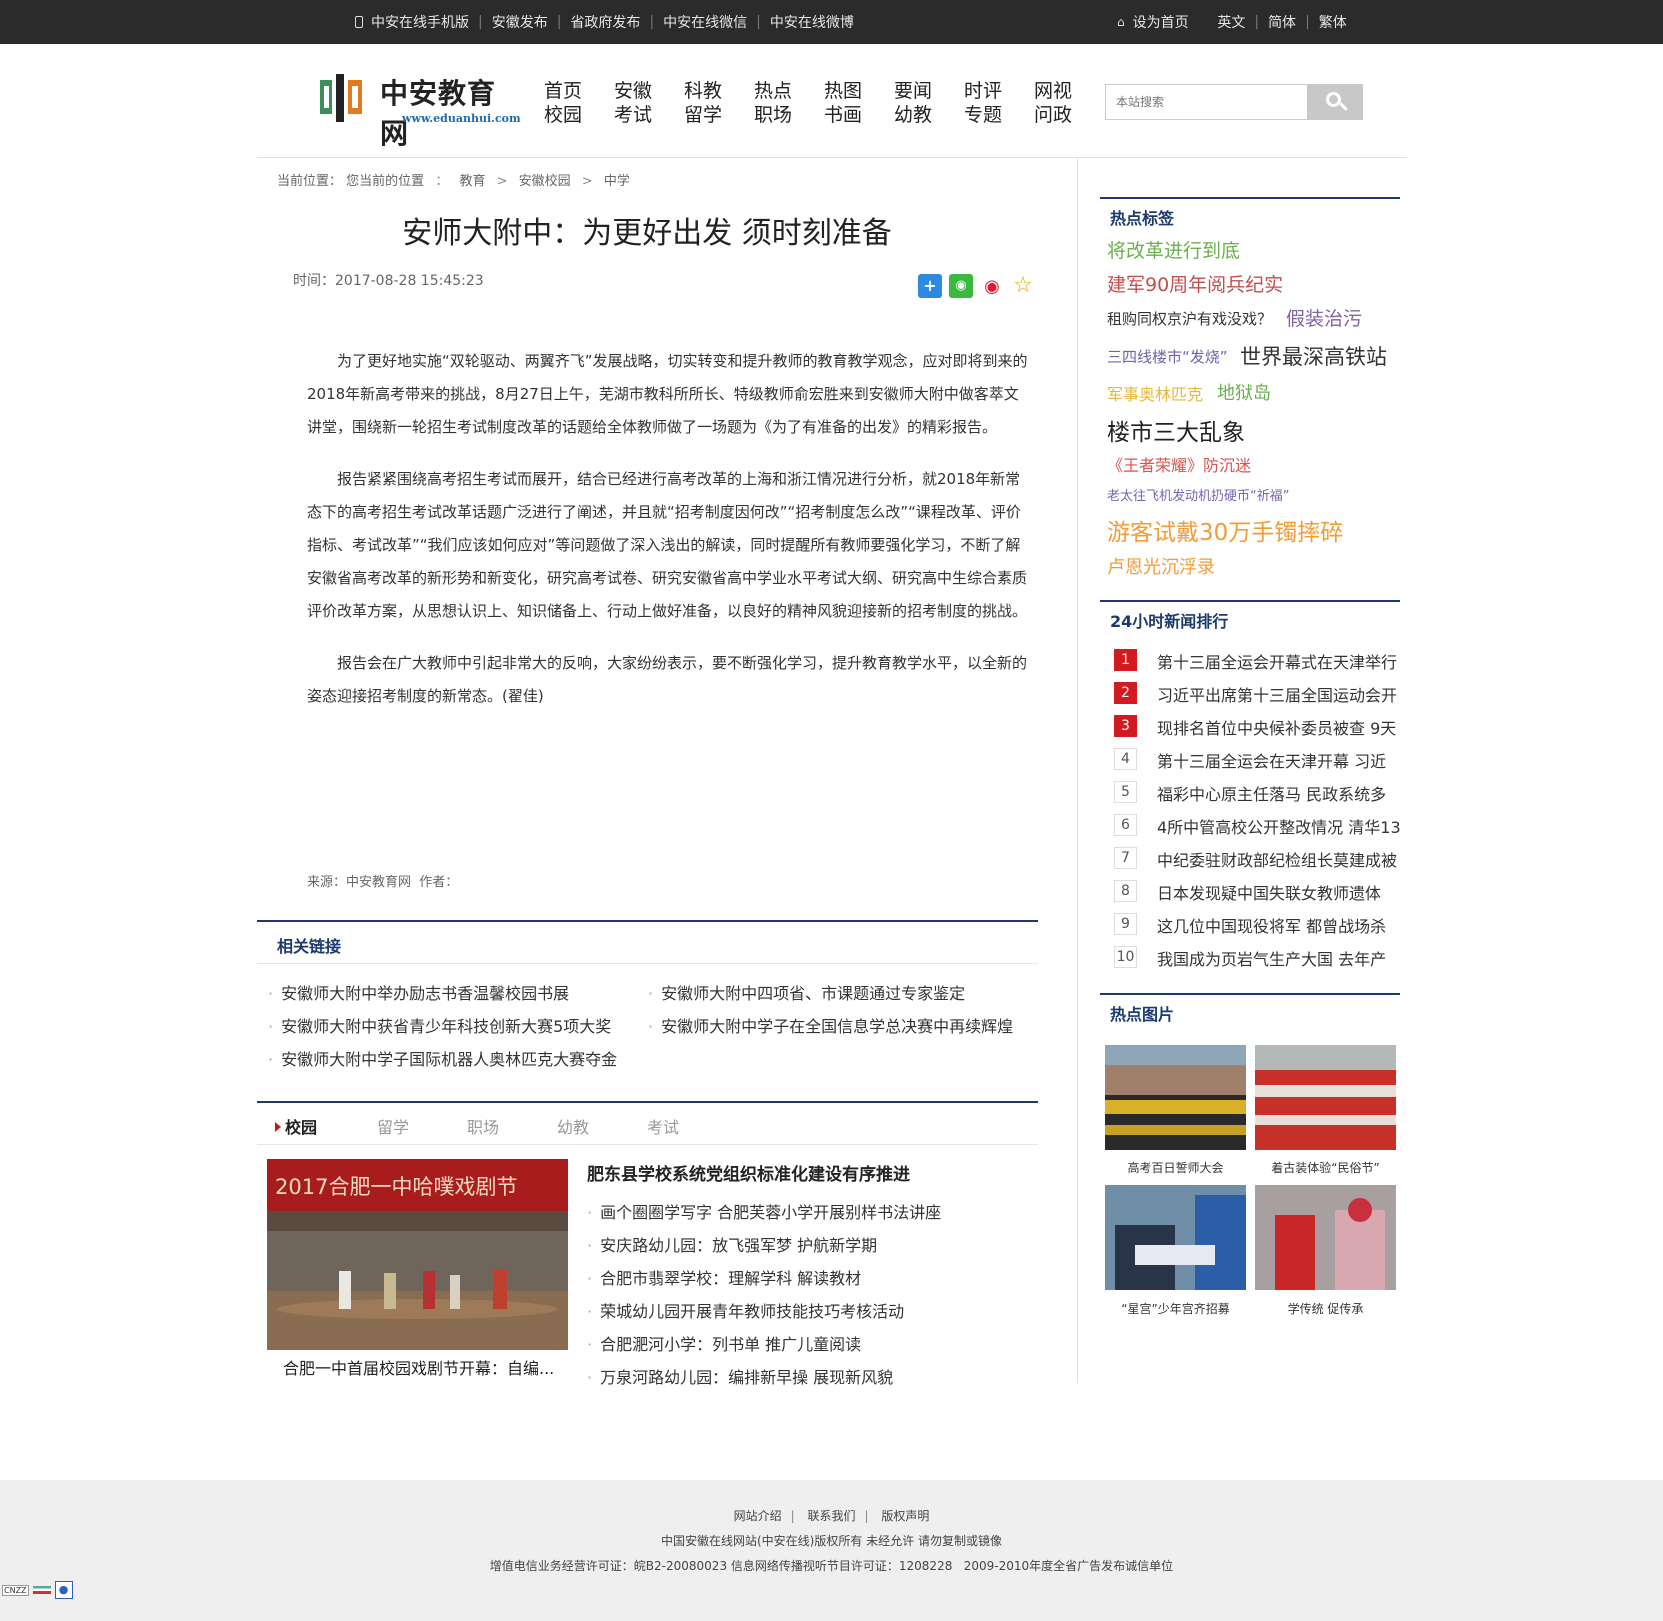 Image resolution: width=1663 pixels, height=1621 pixels. Describe the element at coordinates (705, 22) in the screenshot. I see `wechat-link: 中安在线微信` at that location.